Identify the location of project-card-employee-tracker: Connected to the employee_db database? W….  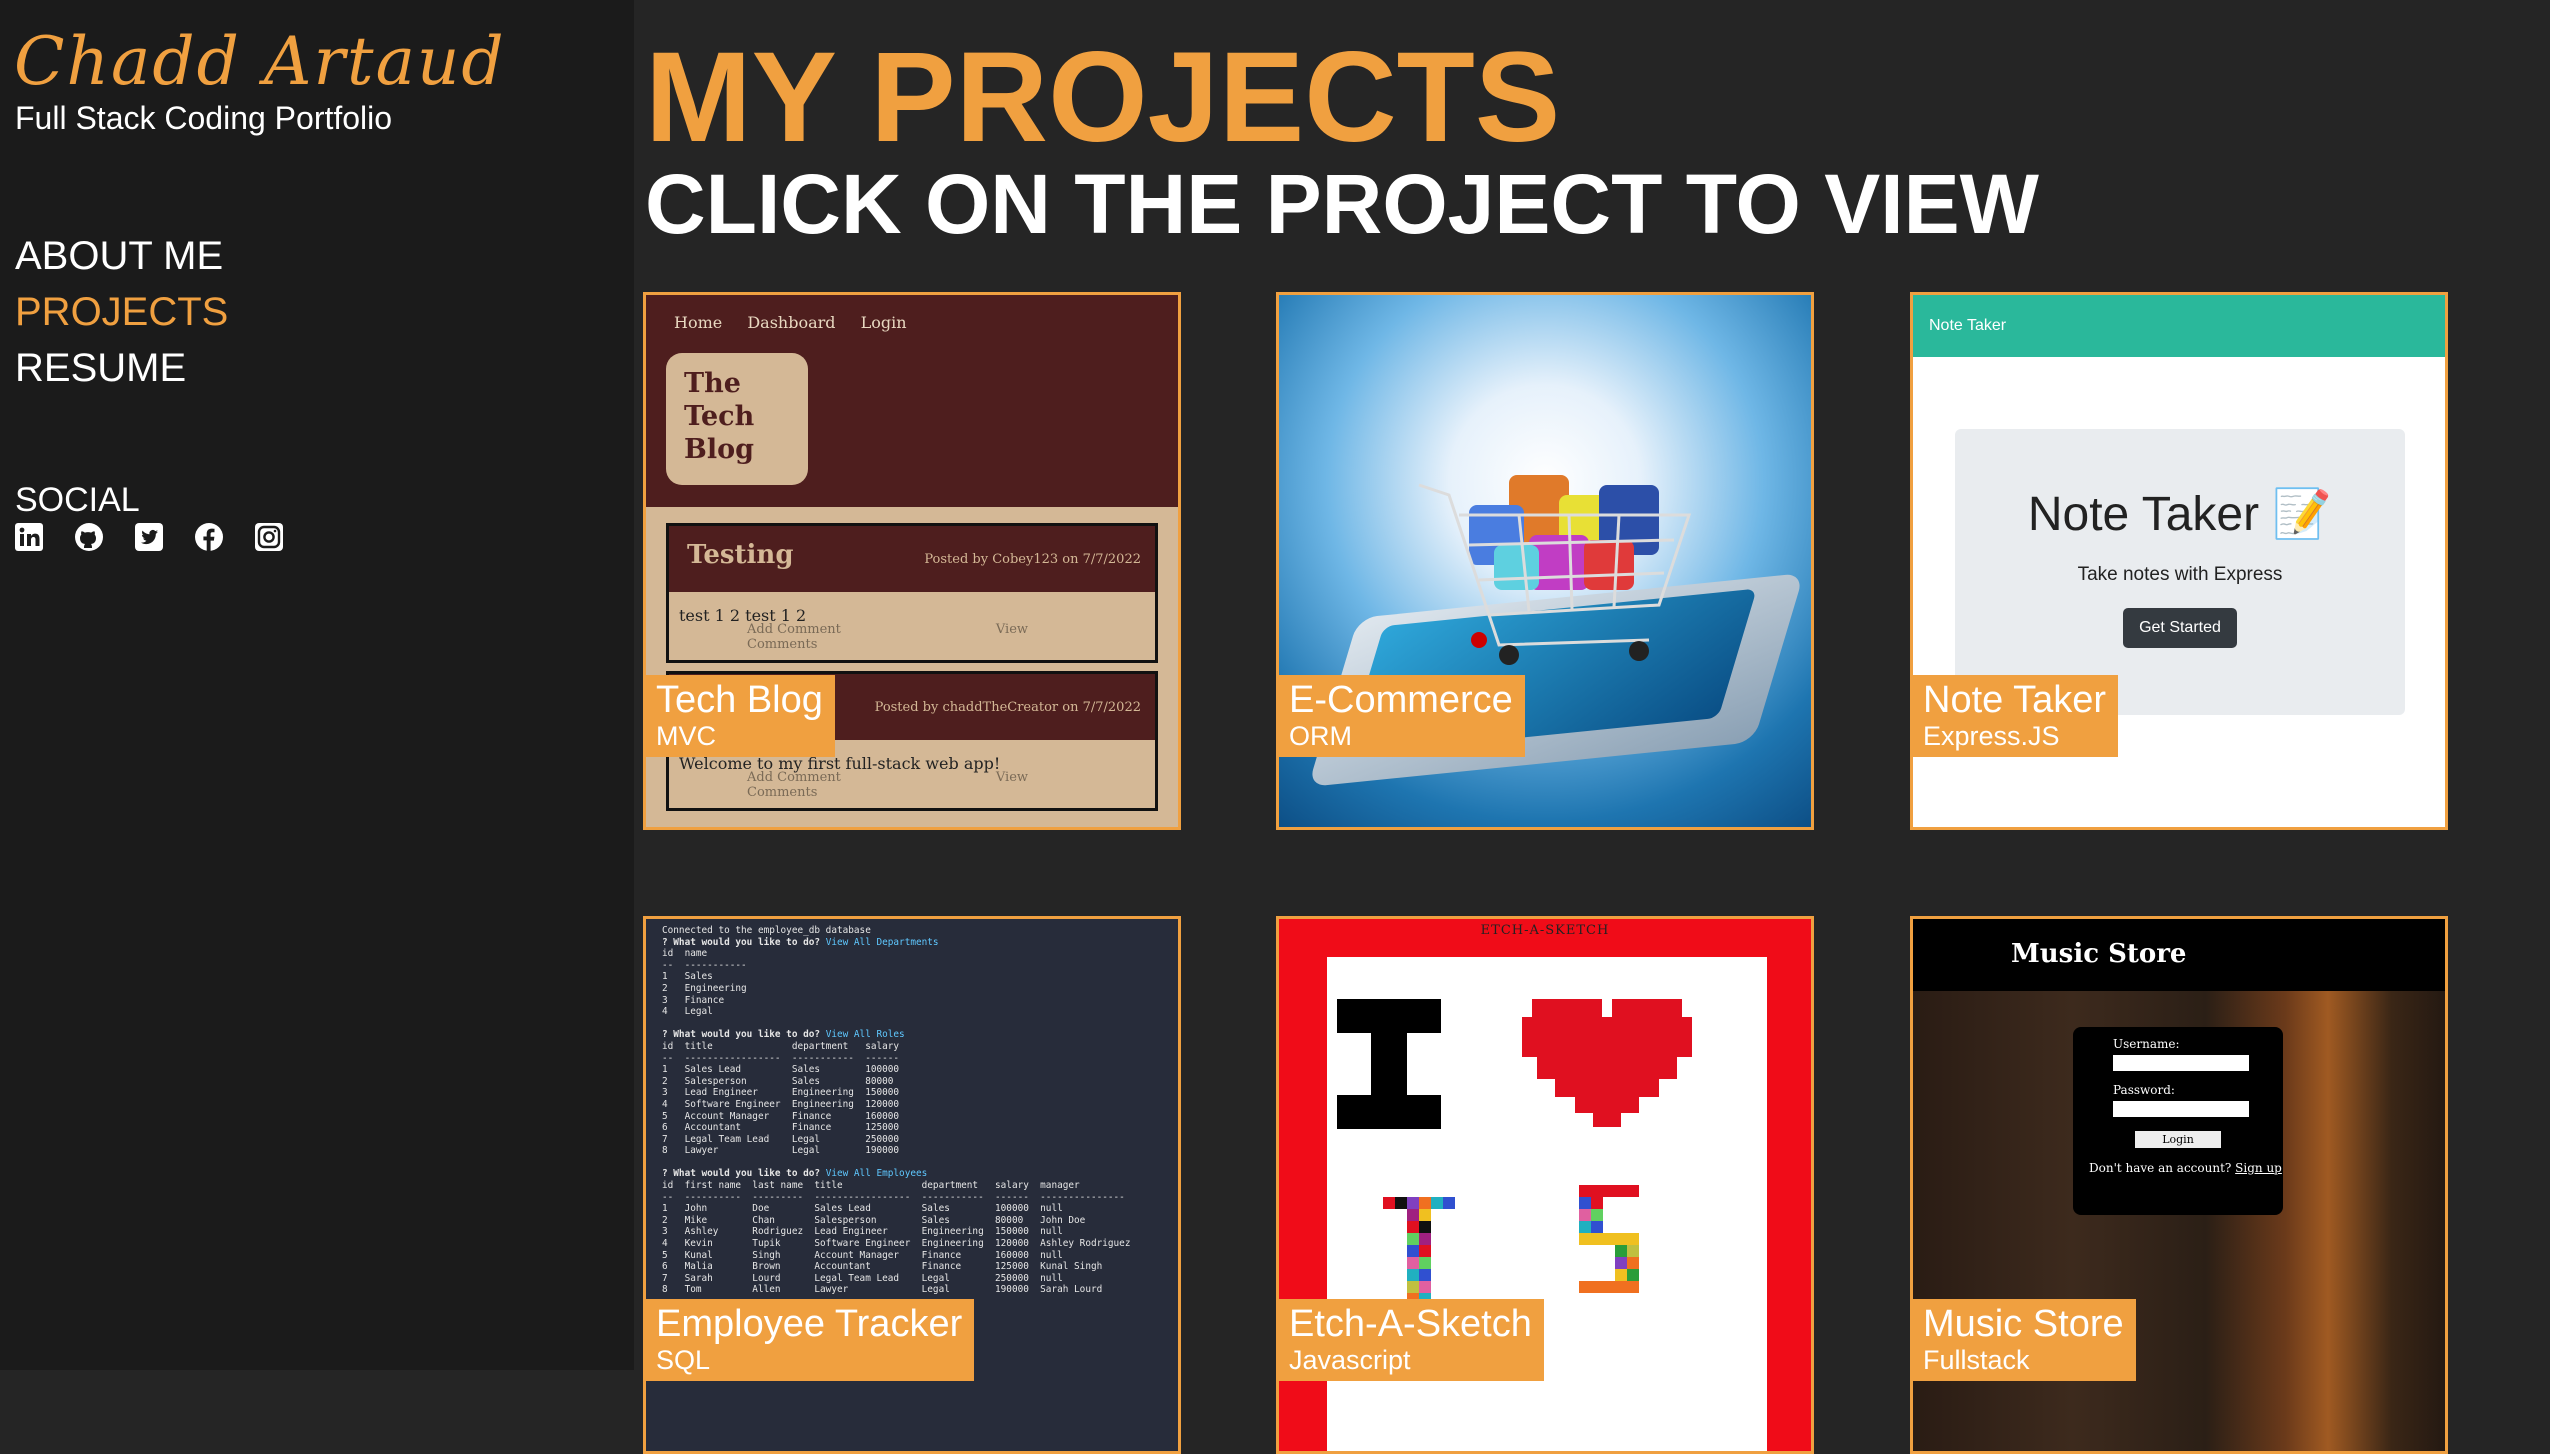
(912, 1185).